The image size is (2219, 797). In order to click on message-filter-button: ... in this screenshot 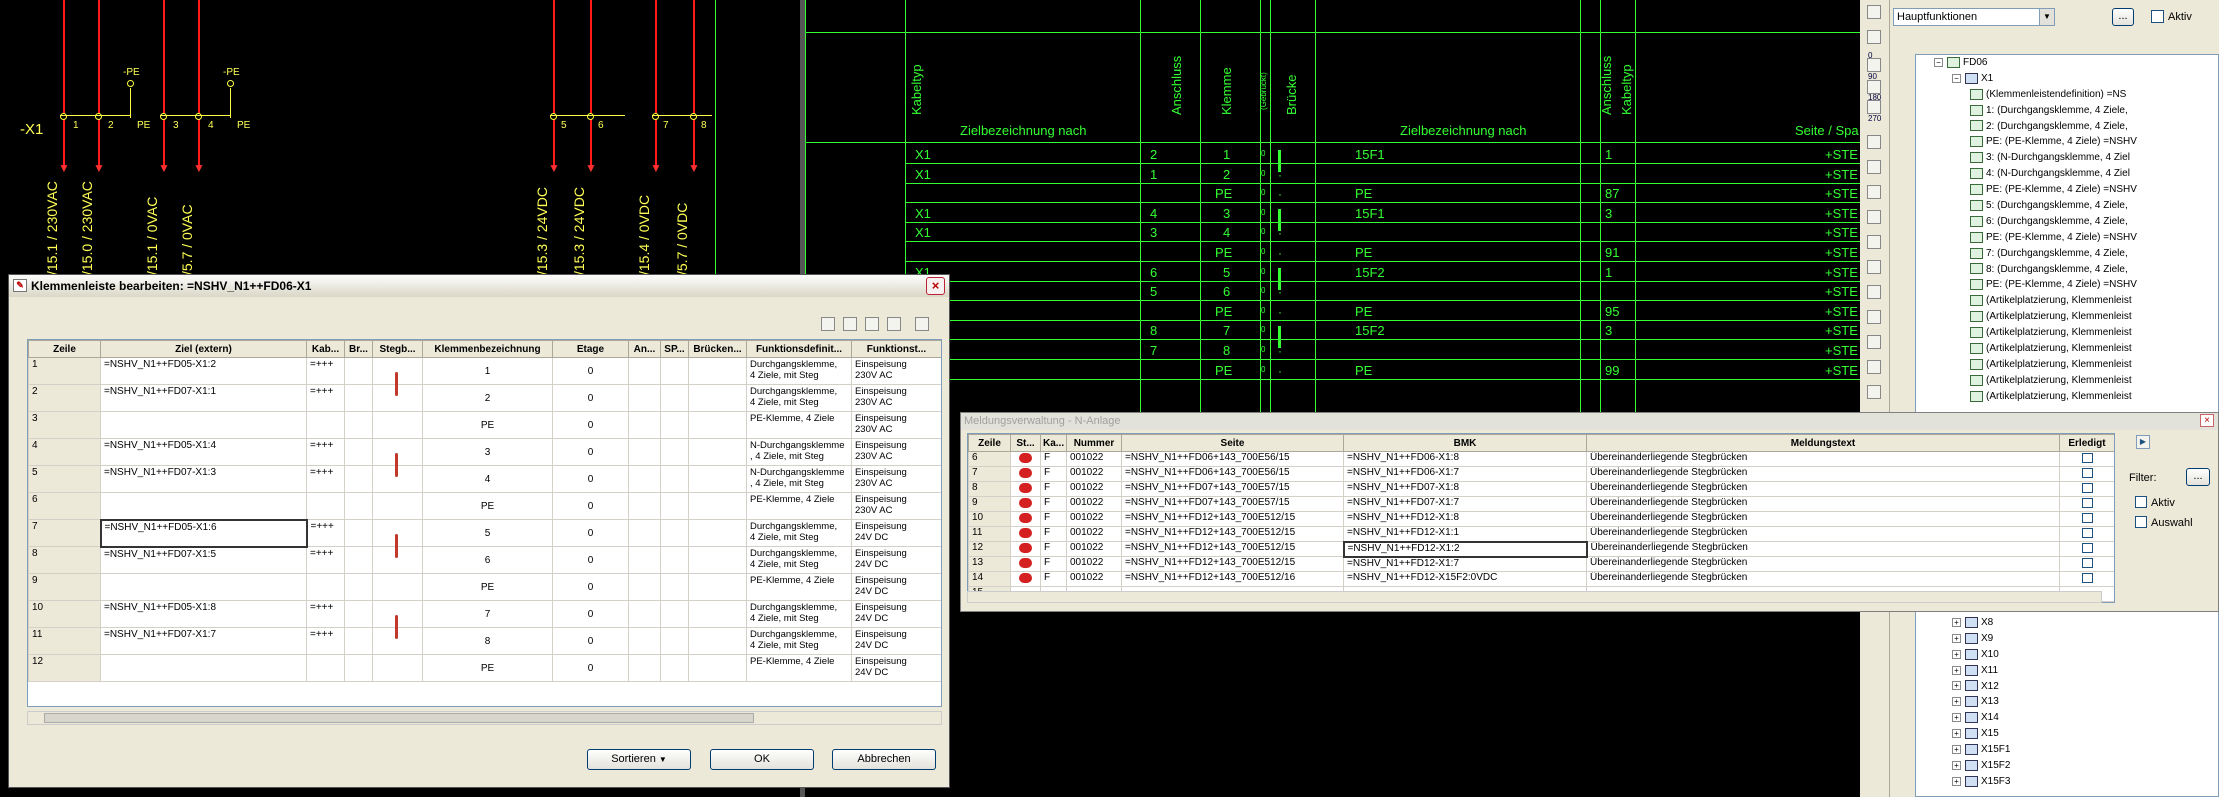, I will do `click(2198, 477)`.